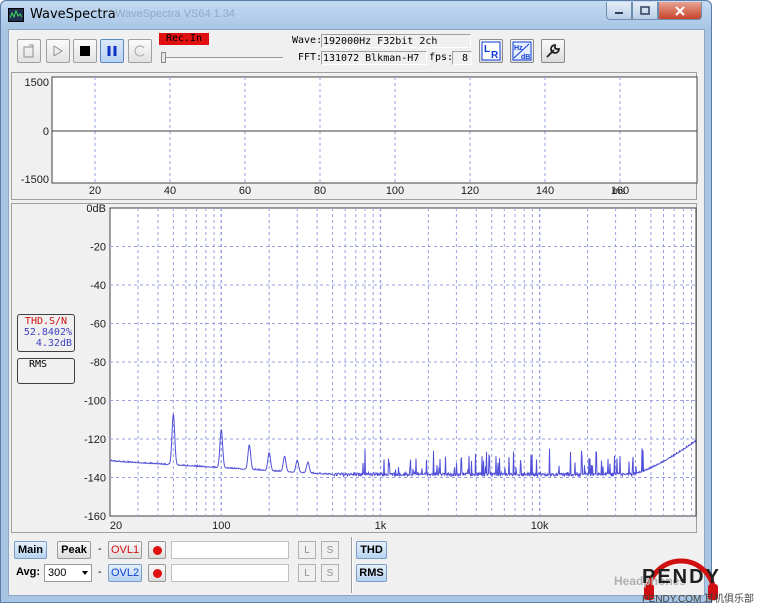 The height and width of the screenshot is (614, 768). Describe the element at coordinates (230, 550) in the screenshot. I see `ovl1-name-field` at that location.